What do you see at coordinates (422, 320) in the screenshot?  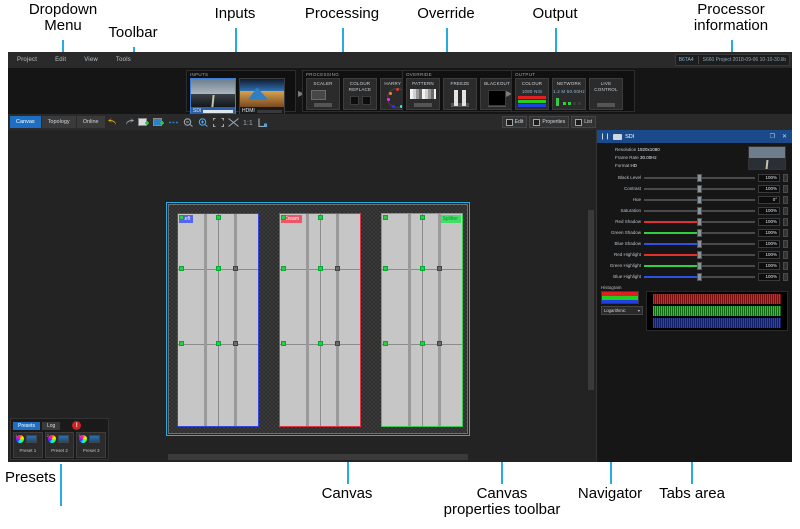 I see `canvas-screen-splitter: Splitter` at bounding box center [422, 320].